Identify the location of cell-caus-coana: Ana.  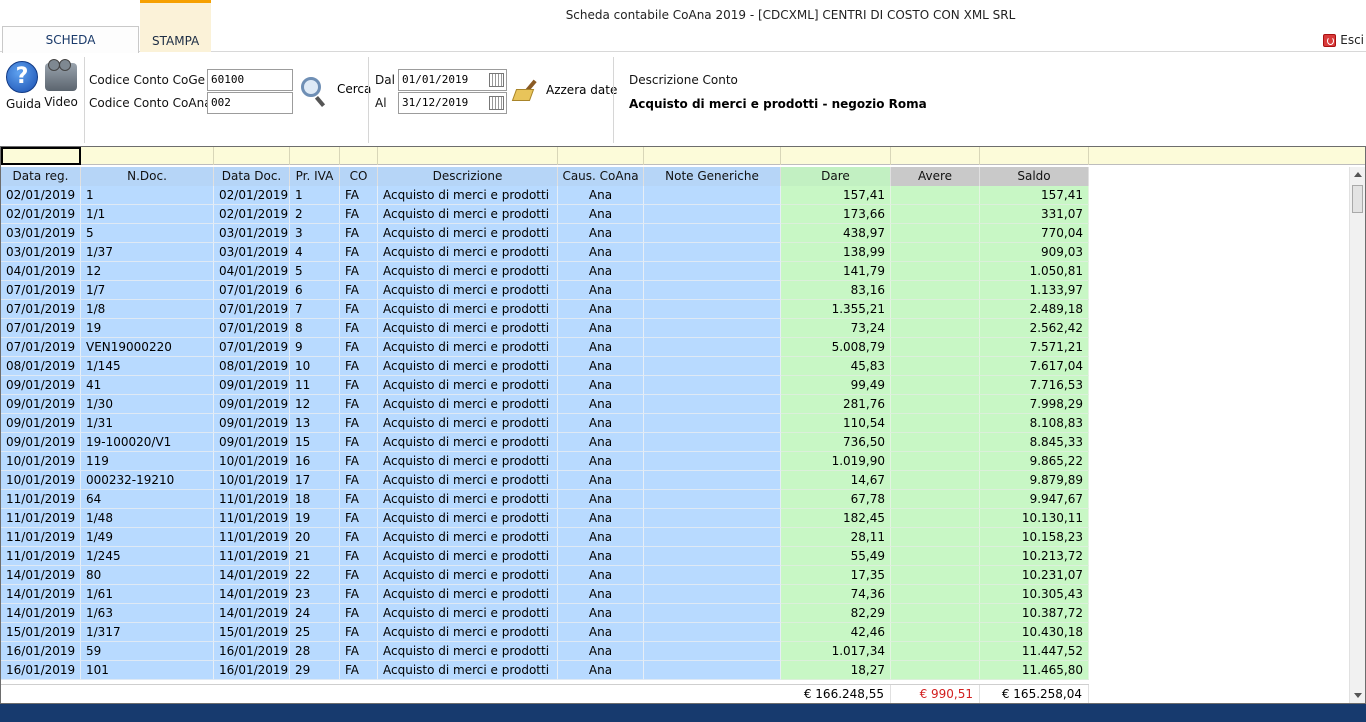
(601, 271).